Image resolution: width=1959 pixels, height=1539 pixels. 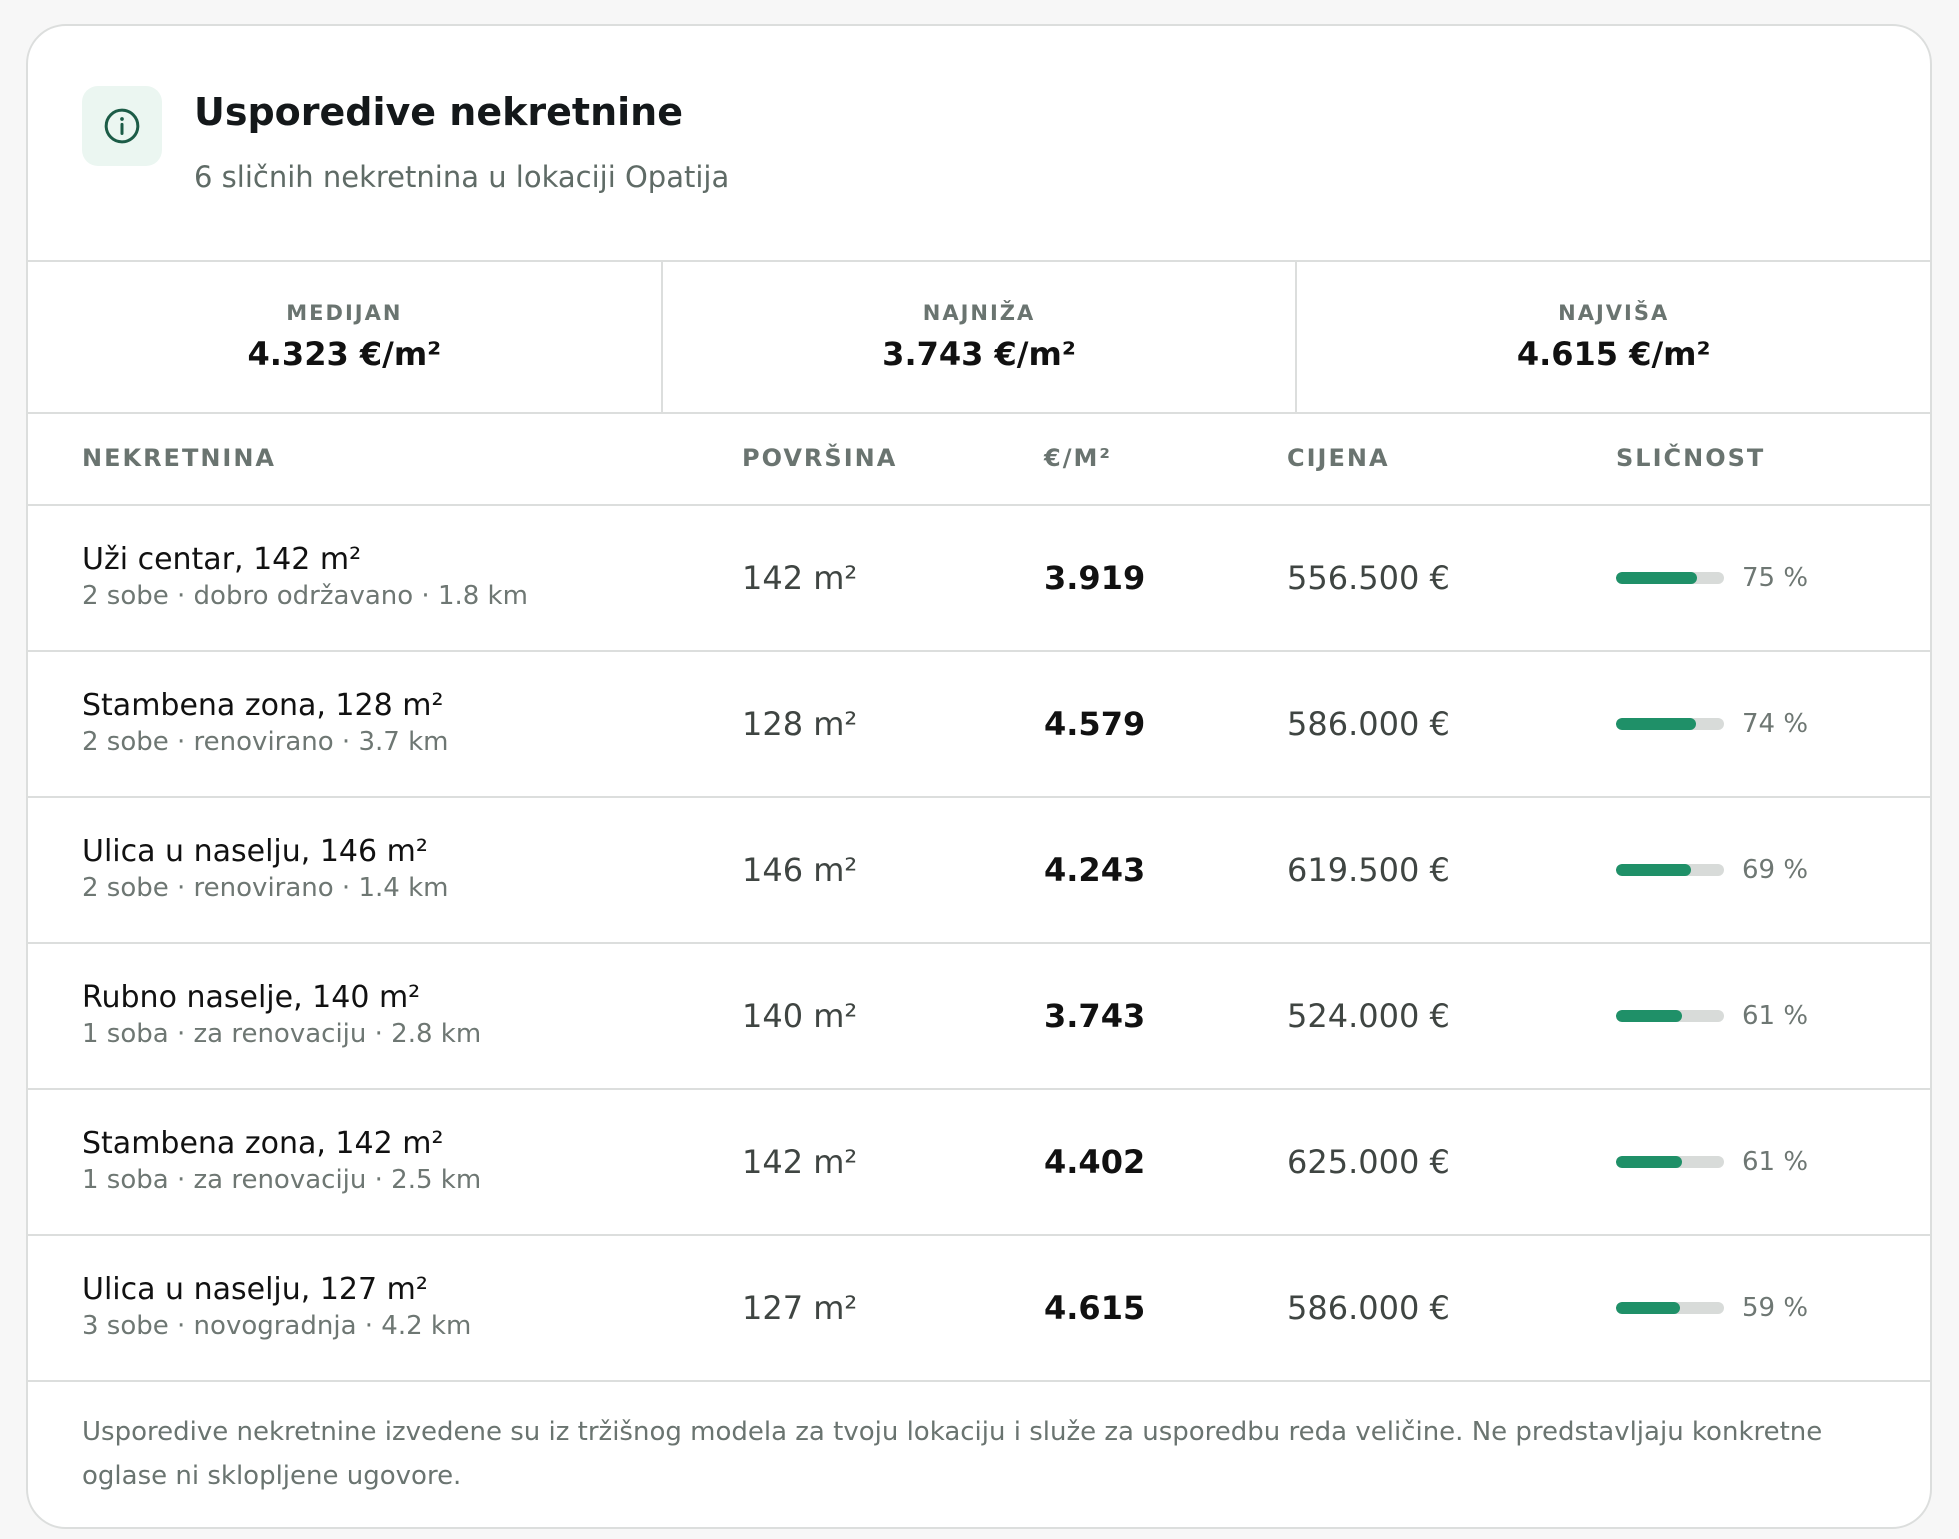 What do you see at coordinates (251, 997) in the screenshot?
I see `property-name: Rubno naselje, 140 m²` at bounding box center [251, 997].